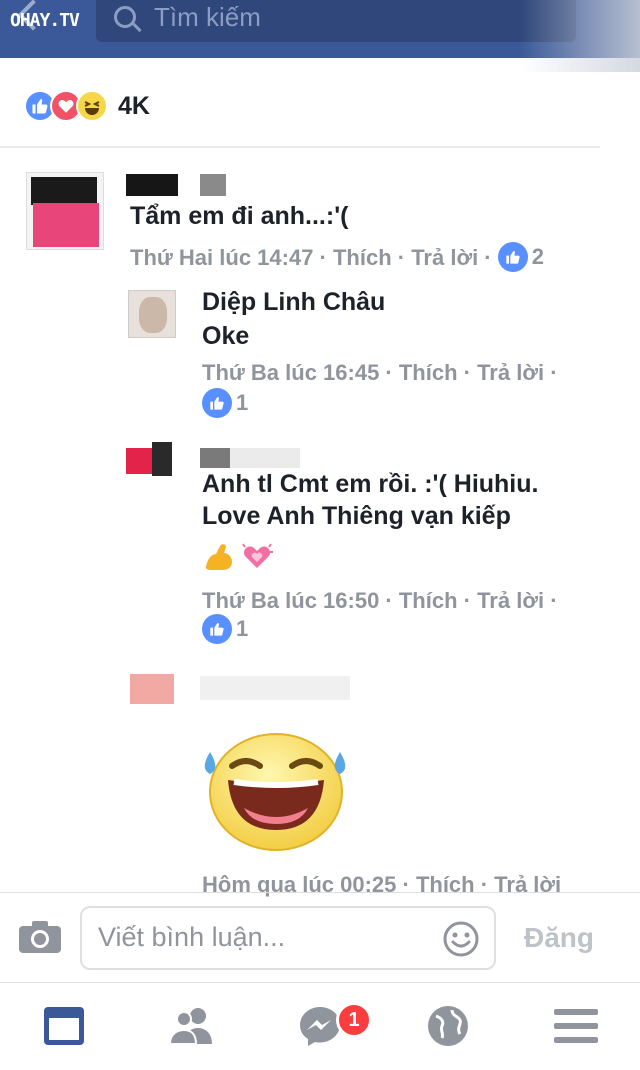 This screenshot has height=1070, width=640. What do you see at coordinates (380, 373) in the screenshot?
I see `comment-meta-text: Thứ Ba lúc 16:45 · Thích · Trả lời ·` at bounding box center [380, 373].